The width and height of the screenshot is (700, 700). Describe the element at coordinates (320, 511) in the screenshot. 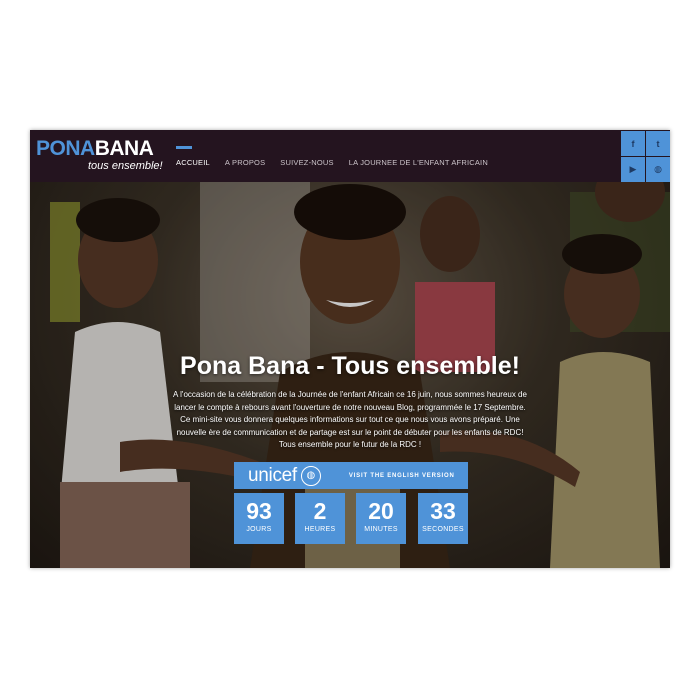

I see `countdown-hours-value: 2` at that location.